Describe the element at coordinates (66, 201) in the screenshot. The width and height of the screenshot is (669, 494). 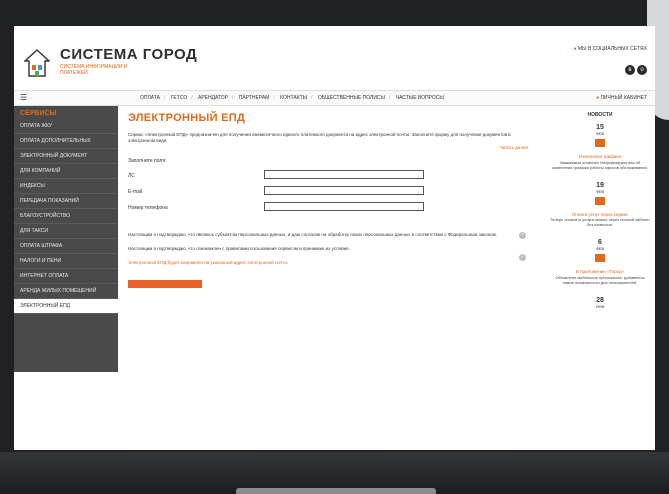
I see `sidebar-item: ПЕРЕДАЧА ПОКАЗАНИЙ` at that location.